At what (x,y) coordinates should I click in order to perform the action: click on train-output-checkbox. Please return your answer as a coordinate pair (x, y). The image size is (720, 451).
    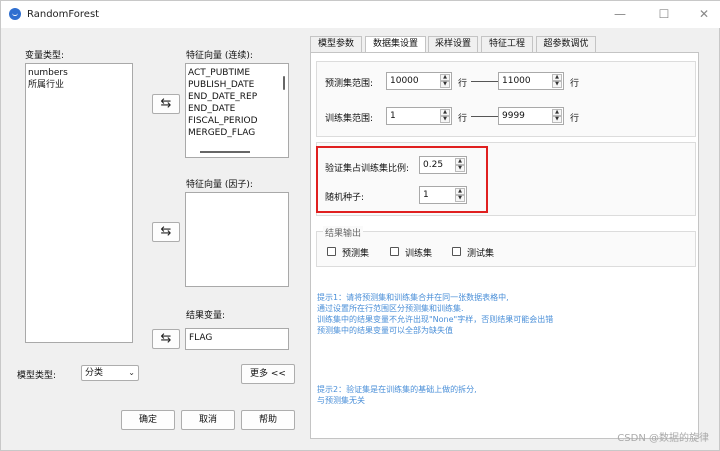
    Looking at the image, I should click on (394, 251).